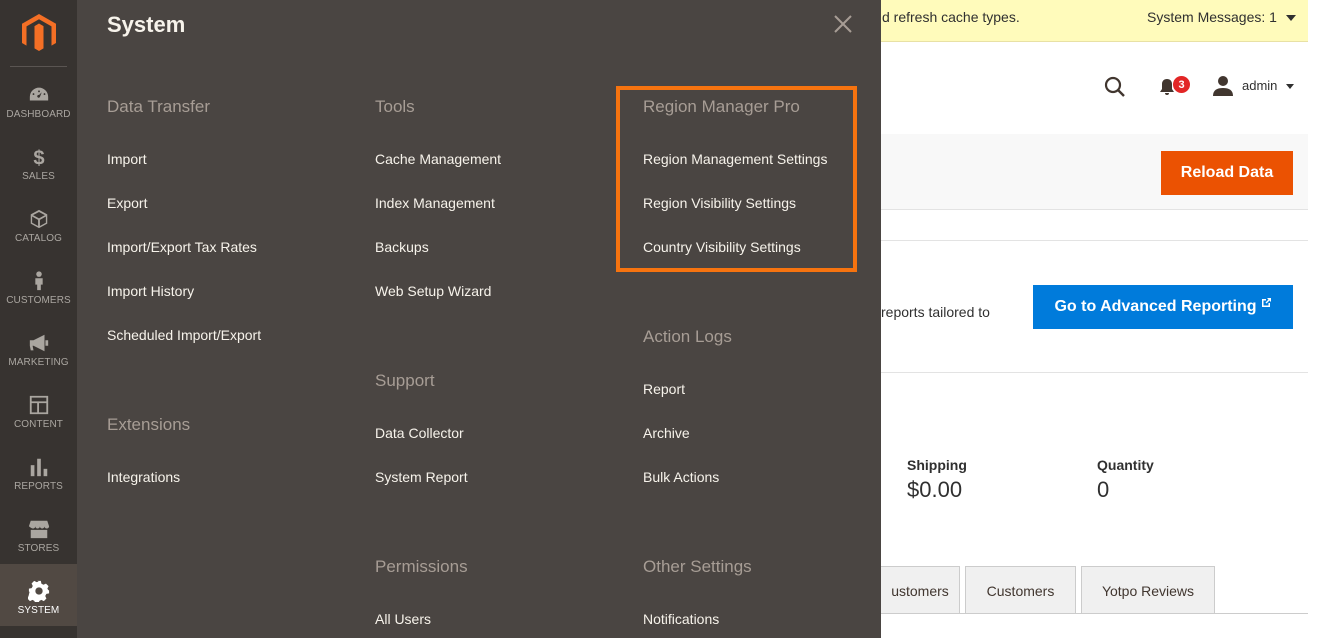  I want to click on menu-link-backups: Backups, so click(402, 247).